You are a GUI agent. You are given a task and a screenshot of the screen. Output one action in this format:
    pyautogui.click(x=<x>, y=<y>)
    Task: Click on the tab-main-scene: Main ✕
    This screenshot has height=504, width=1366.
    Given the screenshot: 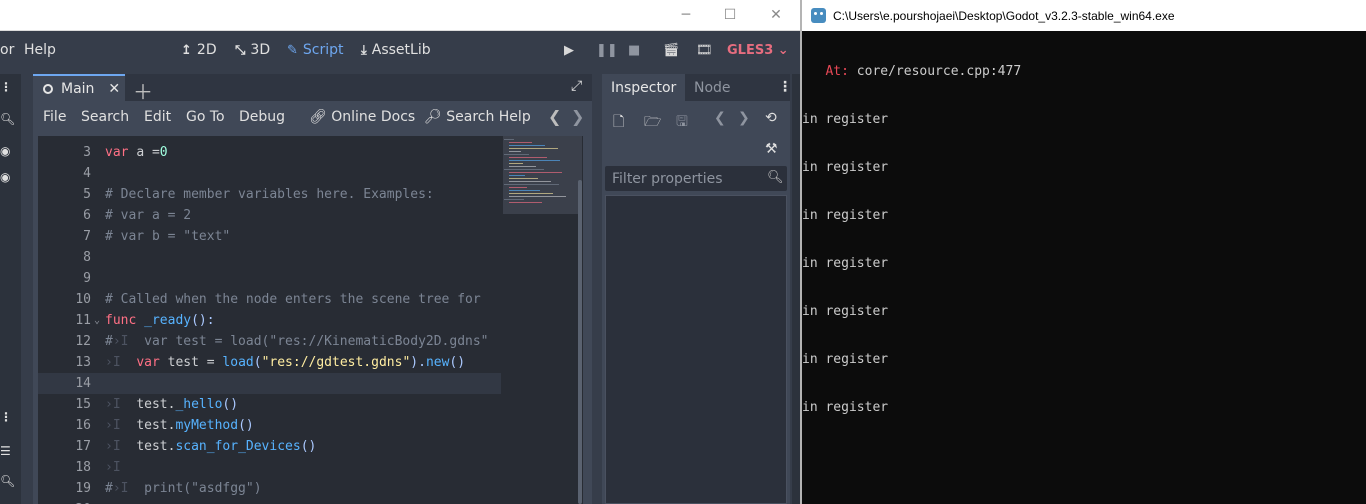 What is the action you would take?
    pyautogui.click(x=79, y=87)
    